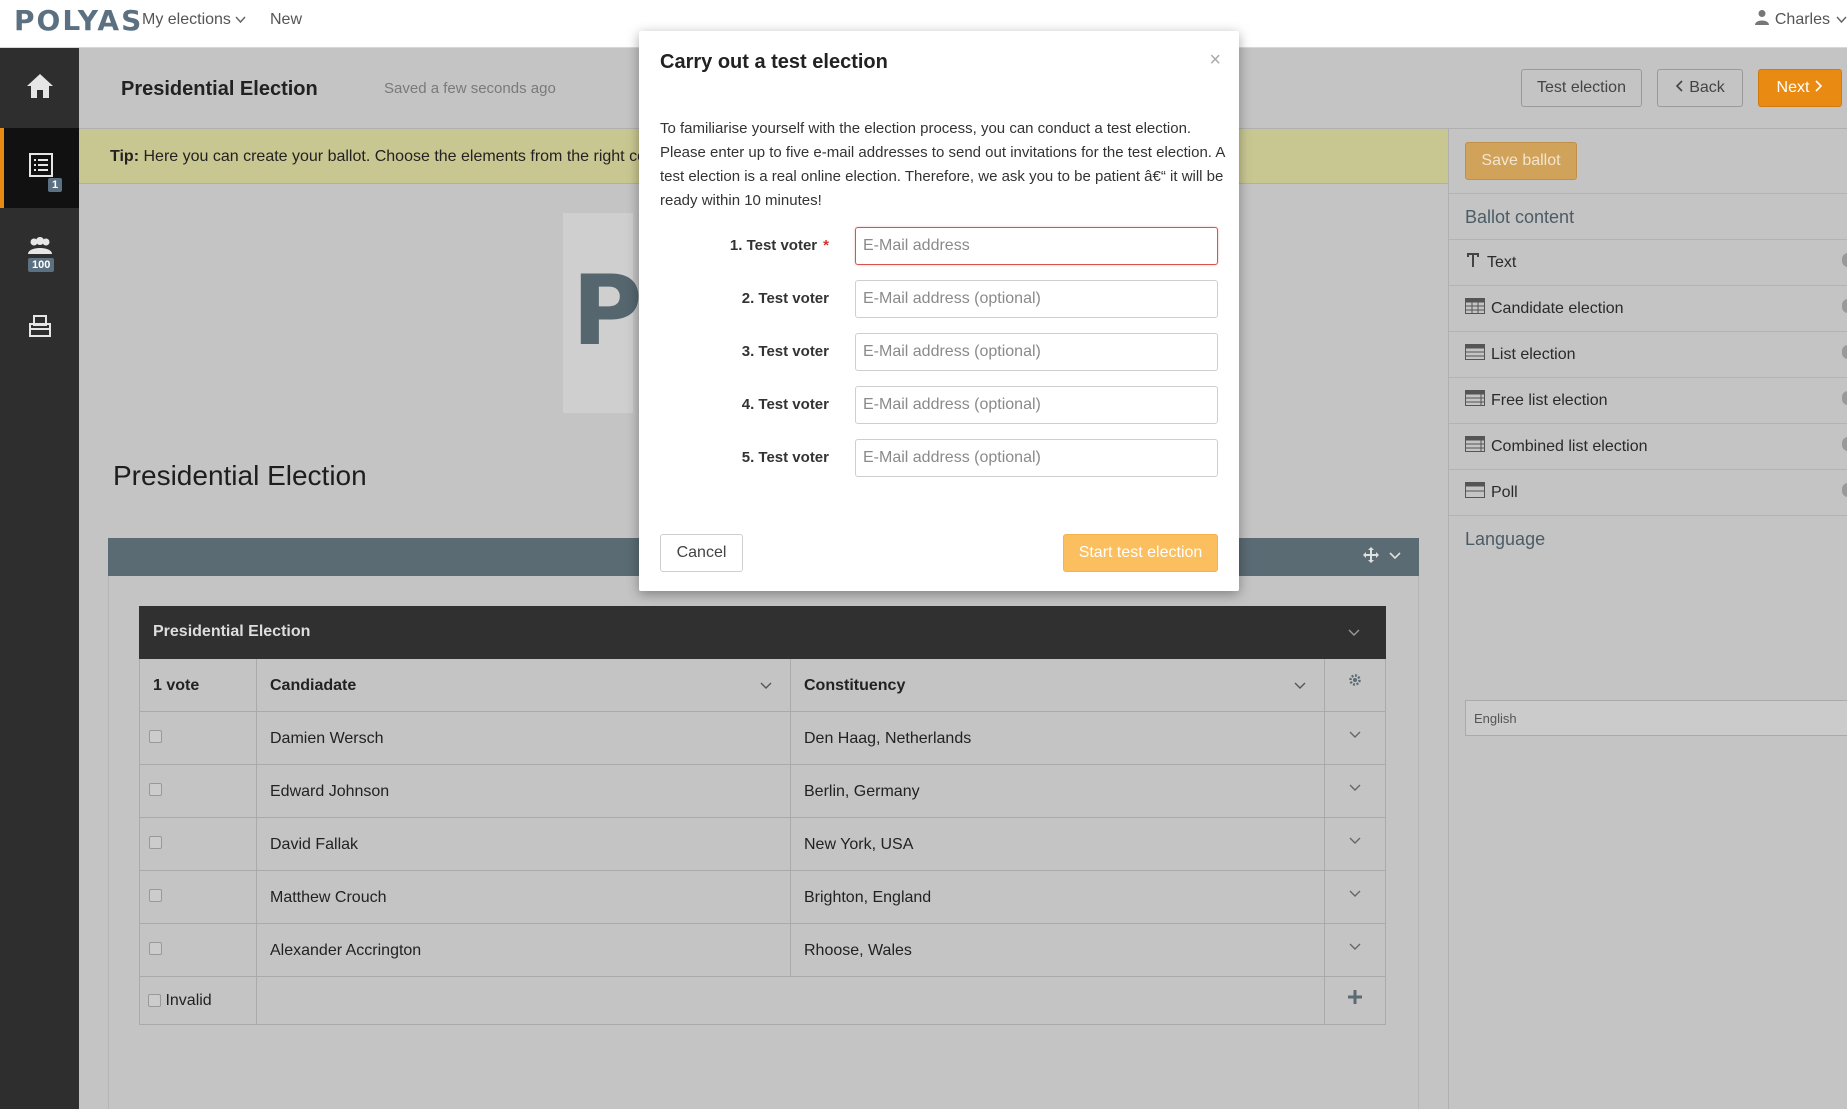 This screenshot has width=1847, height=1109. I want to click on ballot-count-badge: 1, so click(55, 185).